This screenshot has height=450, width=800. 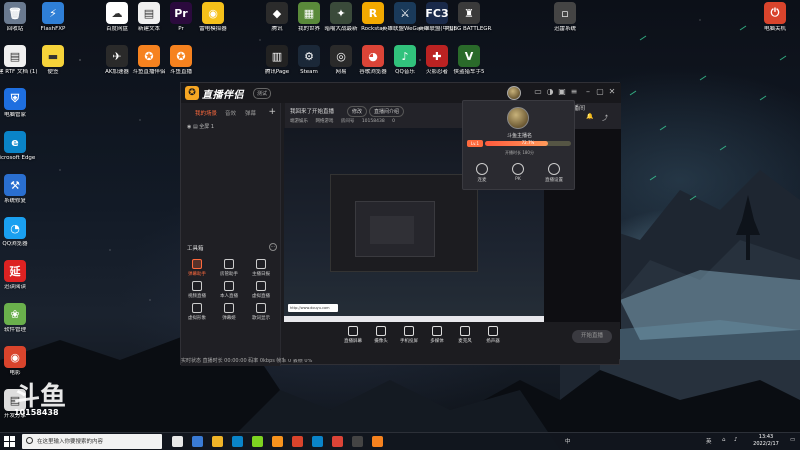 What do you see at coordinates (19, 275) in the screenshot?
I see `desktop-icon: 延迅读阅读` at bounding box center [19, 275].